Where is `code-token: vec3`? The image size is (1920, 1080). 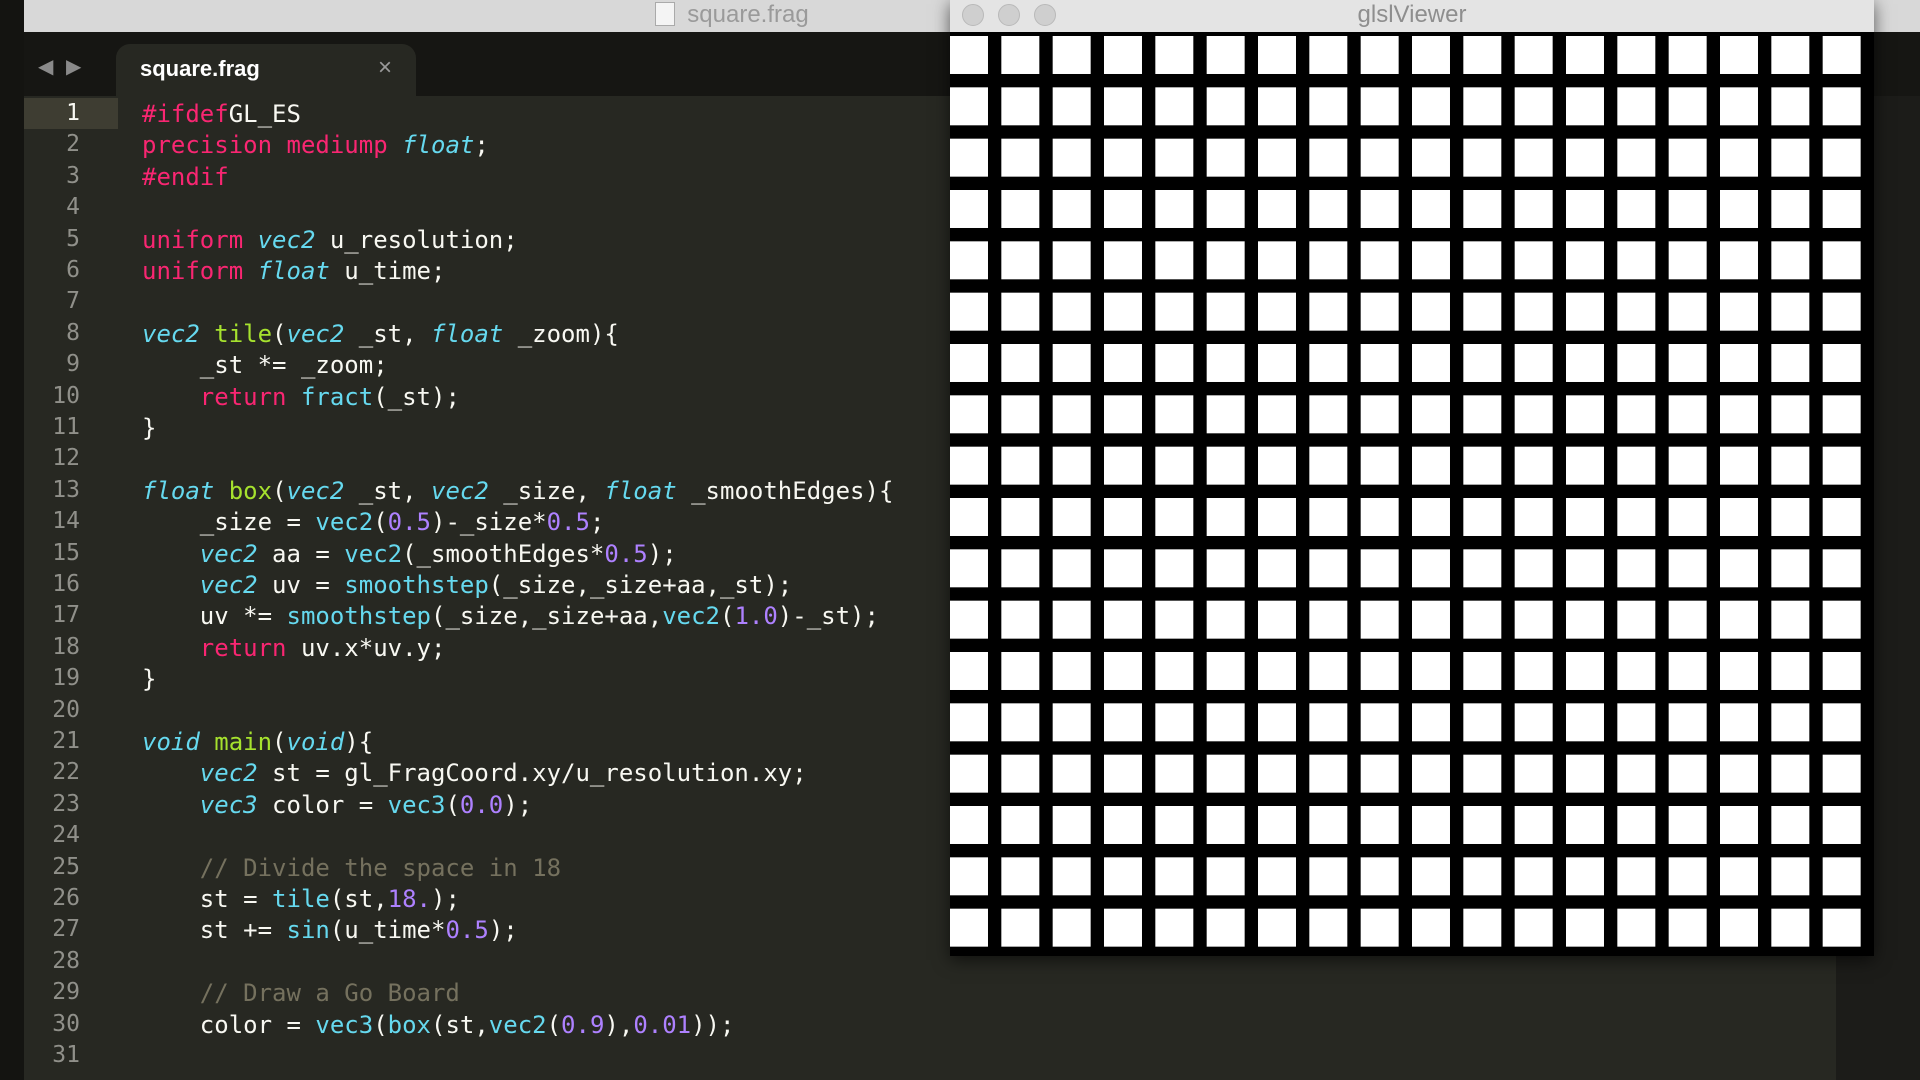 code-token: vec3 is located at coordinates (344, 1024).